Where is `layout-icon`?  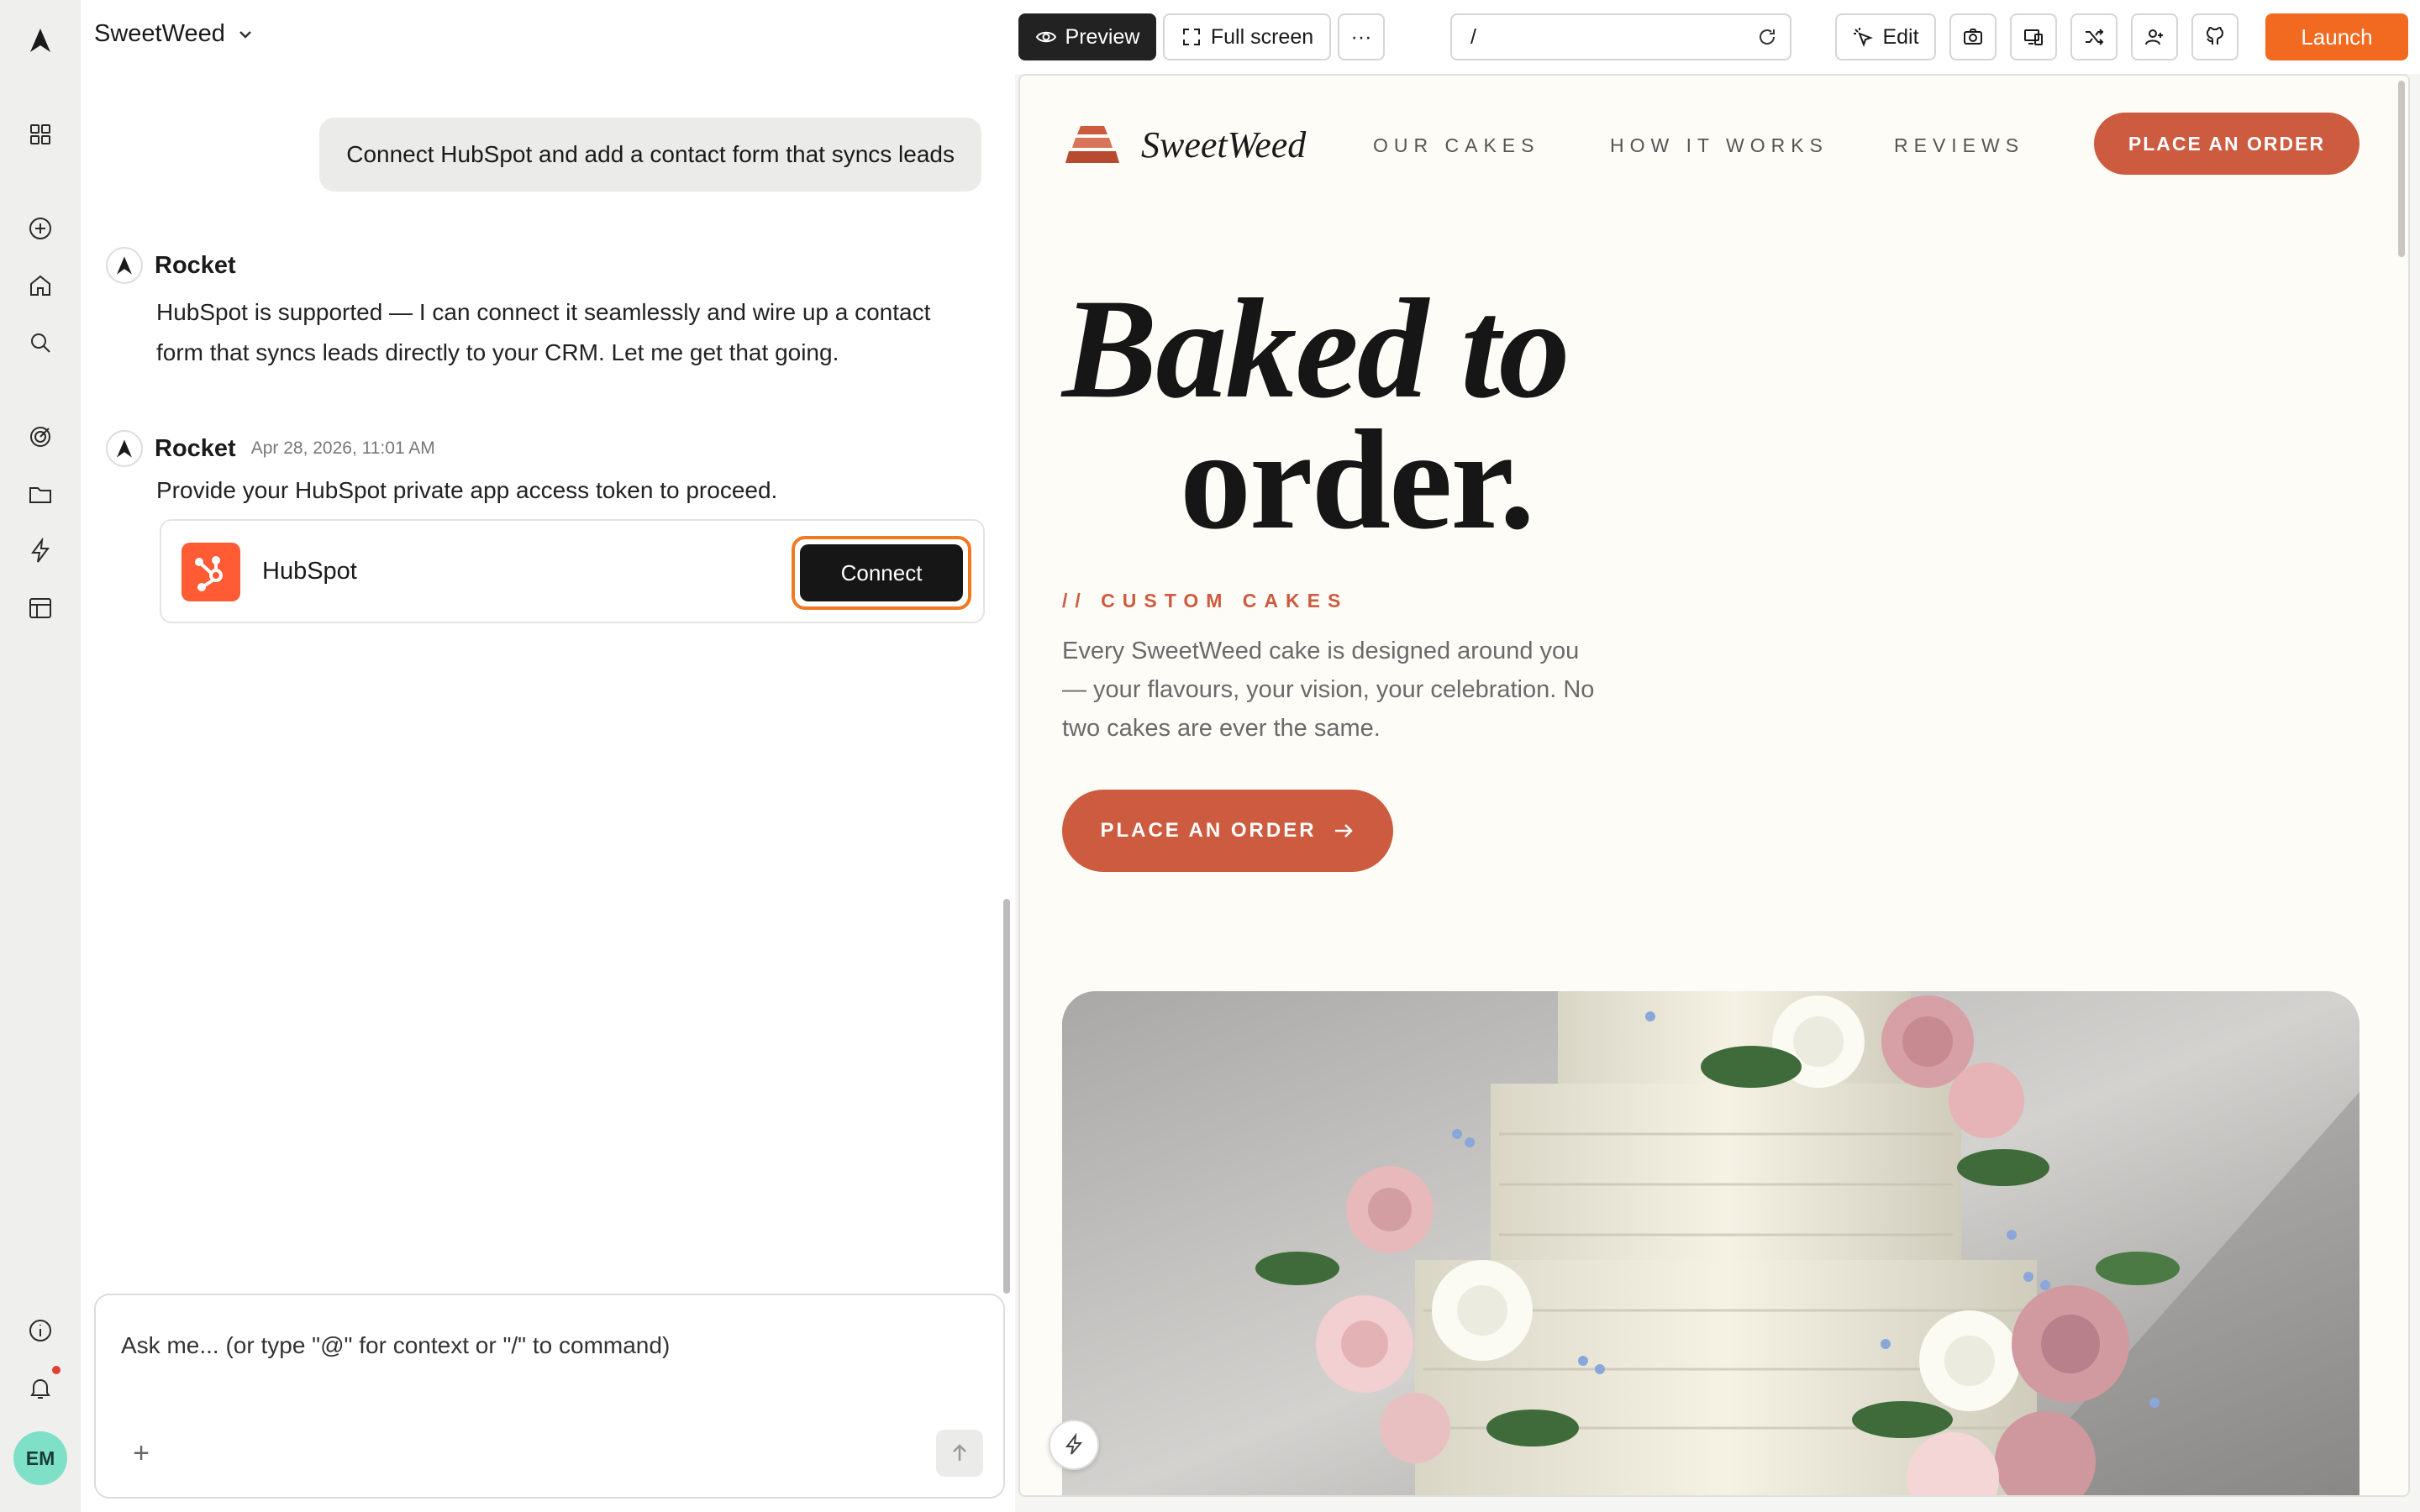
layout-icon is located at coordinates (40, 608).